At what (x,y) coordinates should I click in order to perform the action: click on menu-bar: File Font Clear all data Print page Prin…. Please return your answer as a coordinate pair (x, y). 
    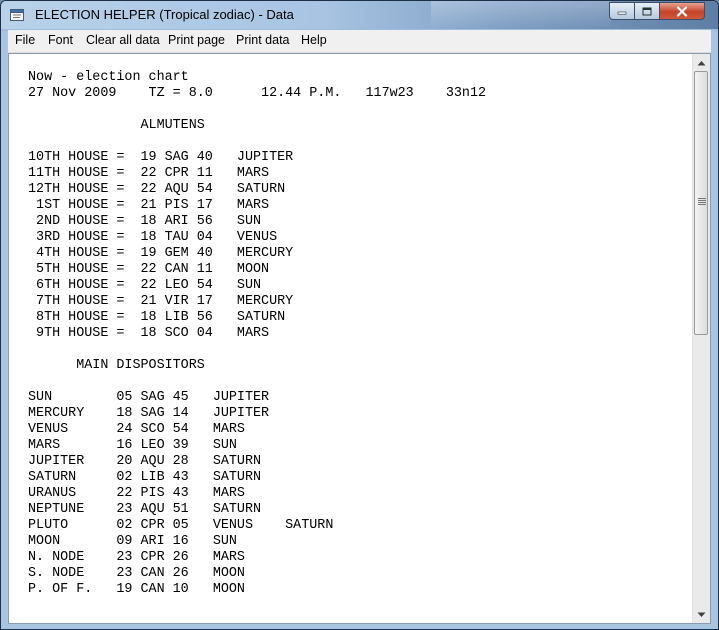
    Looking at the image, I should click on (359, 41).